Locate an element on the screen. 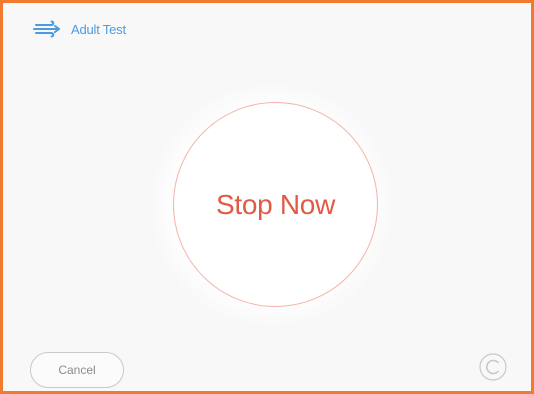 This screenshot has width=534, height=394. cancel-button: Cancel is located at coordinates (77, 370).